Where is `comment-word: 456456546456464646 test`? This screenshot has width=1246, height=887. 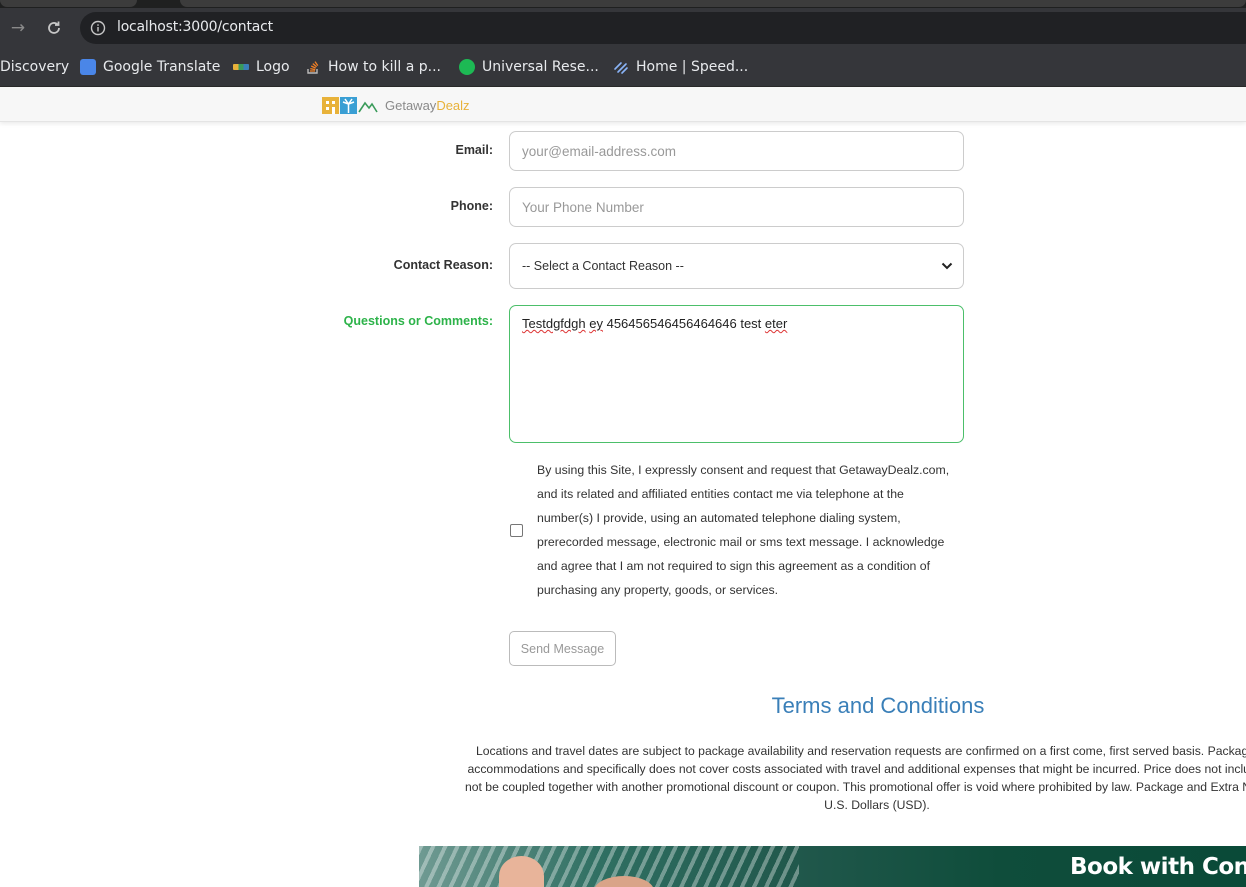
comment-word: 456456546456464646 test is located at coordinates (685, 323).